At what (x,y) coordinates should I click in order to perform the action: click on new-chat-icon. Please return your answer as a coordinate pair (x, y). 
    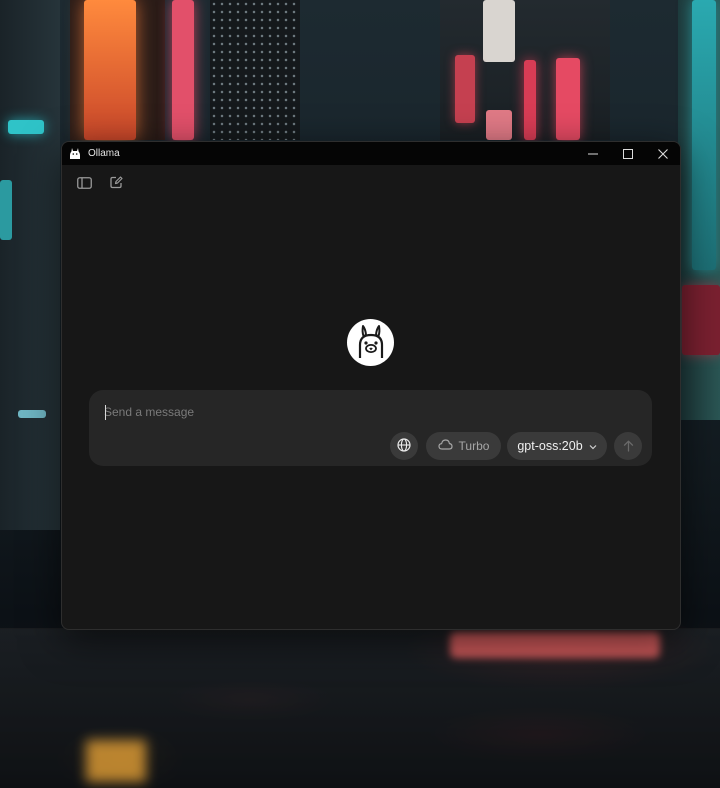
    Looking at the image, I should click on (116, 183).